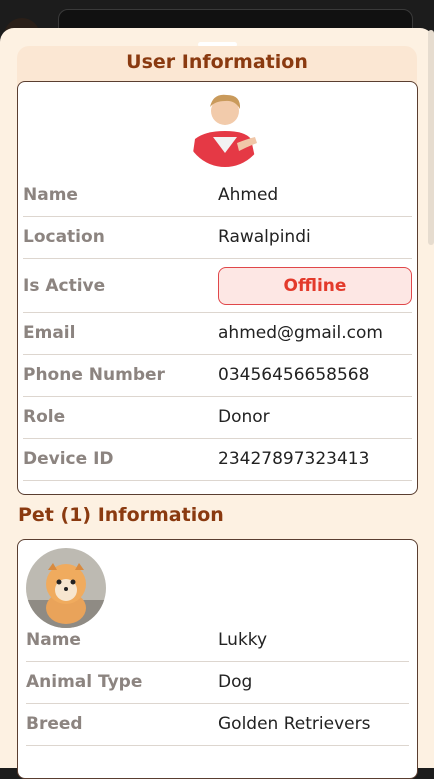  What do you see at coordinates (294, 375) in the screenshot?
I see `field-value: 03456456658568` at bounding box center [294, 375].